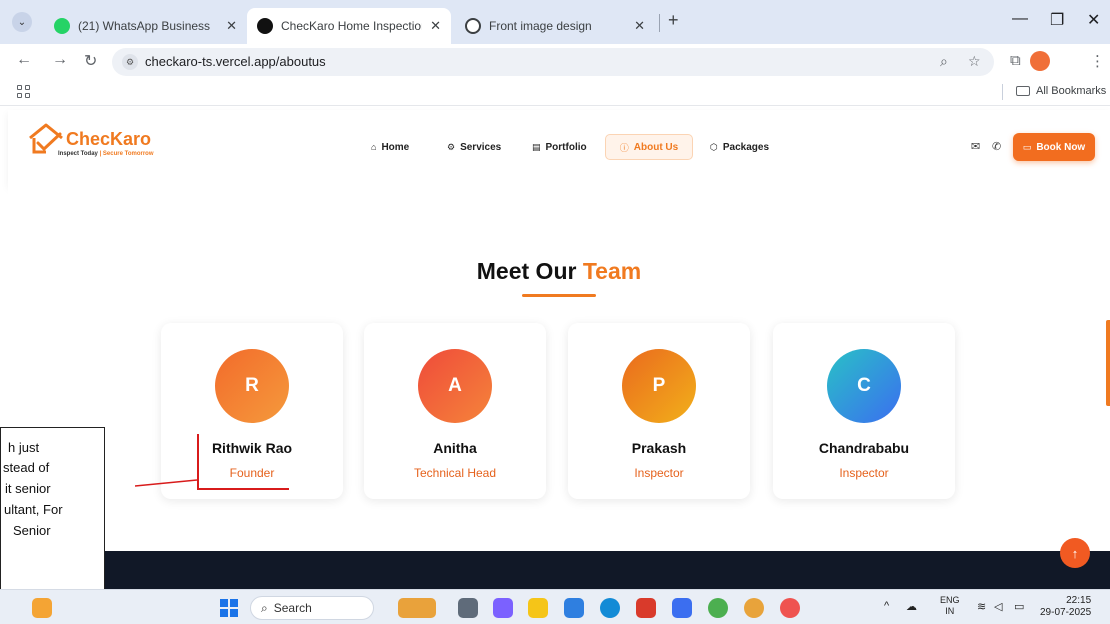 This screenshot has height=624, width=1110. I want to click on nav-home: ⌂ Home, so click(390, 147).